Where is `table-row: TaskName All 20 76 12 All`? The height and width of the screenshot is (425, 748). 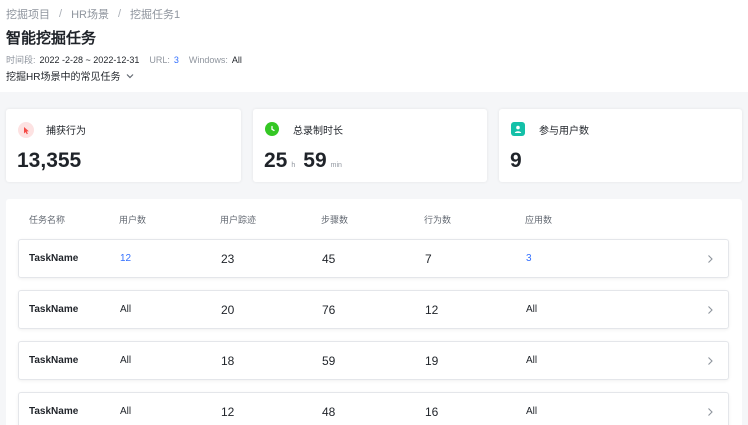 table-row: TaskName All 20 76 12 All is located at coordinates (373, 309).